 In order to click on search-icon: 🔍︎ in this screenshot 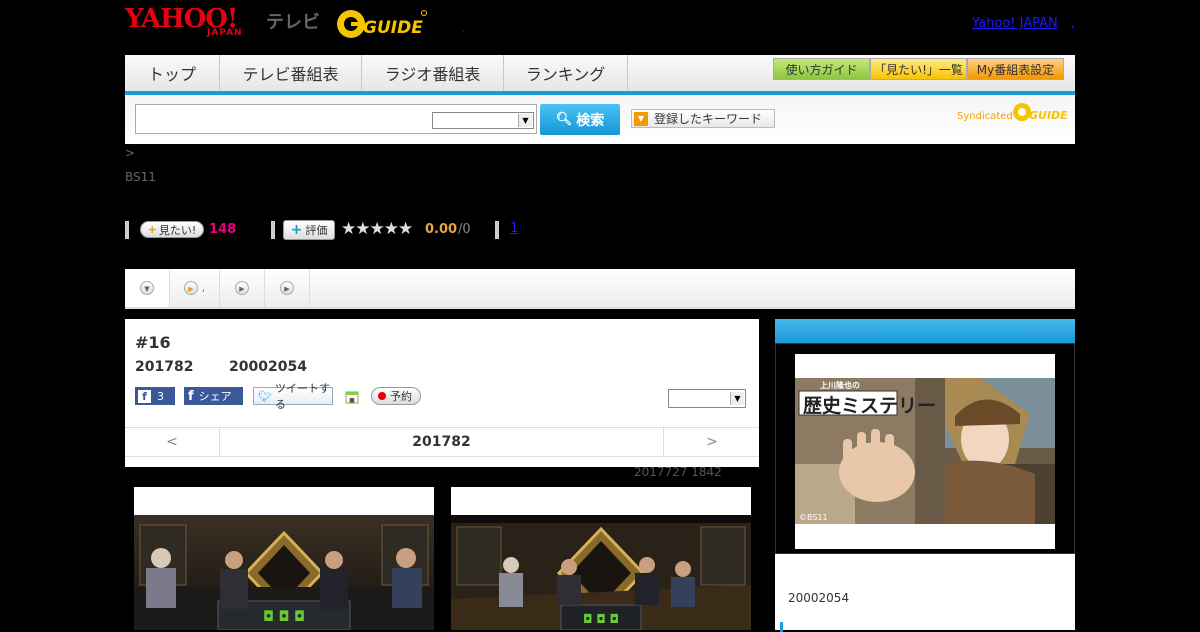, I will do `click(564, 119)`.